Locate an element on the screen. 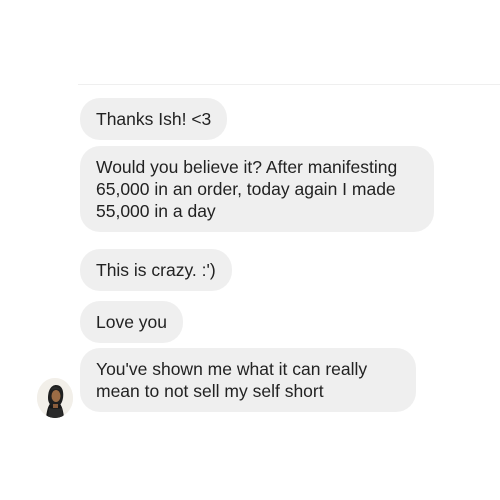 Image resolution: width=500 pixels, height=500 pixels. bottom-crop-edge is located at coordinates (258, 418).